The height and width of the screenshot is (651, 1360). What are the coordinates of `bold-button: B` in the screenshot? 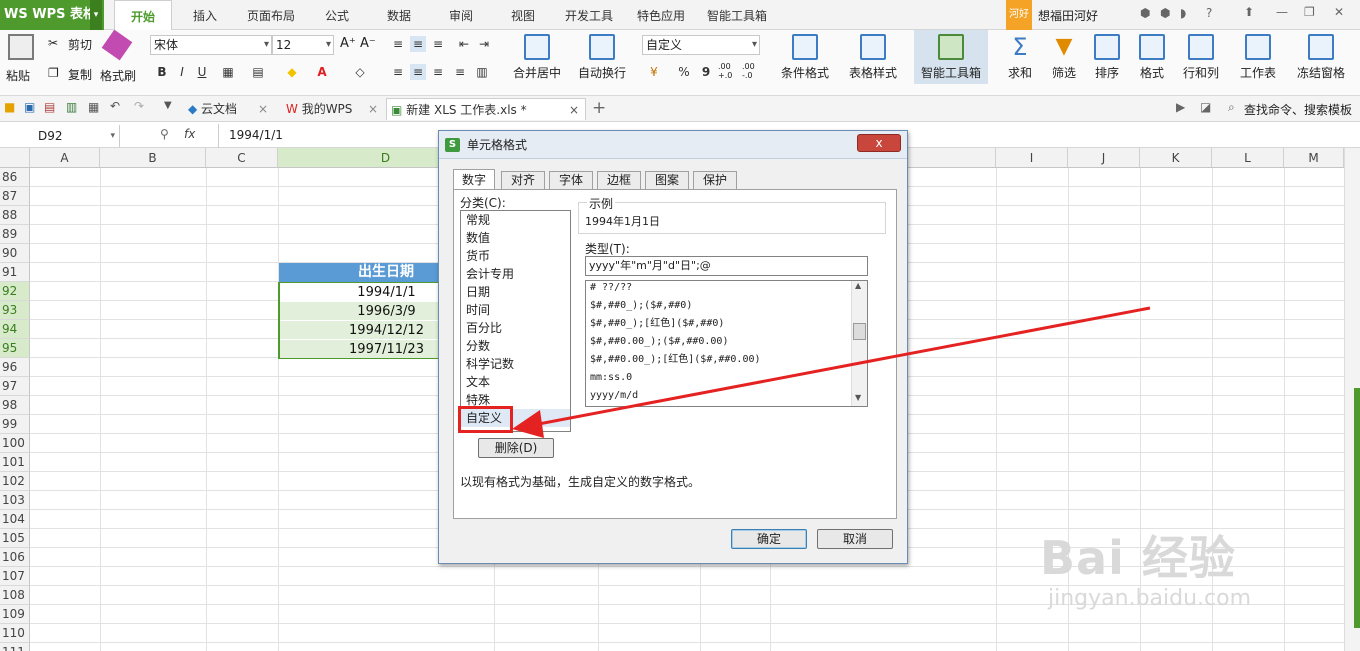 It's located at (162, 72).